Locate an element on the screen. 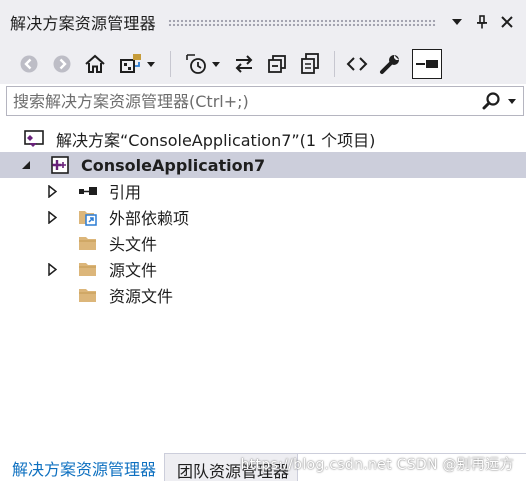 This screenshot has width=526, height=481. close-icon is located at coordinates (507, 22).